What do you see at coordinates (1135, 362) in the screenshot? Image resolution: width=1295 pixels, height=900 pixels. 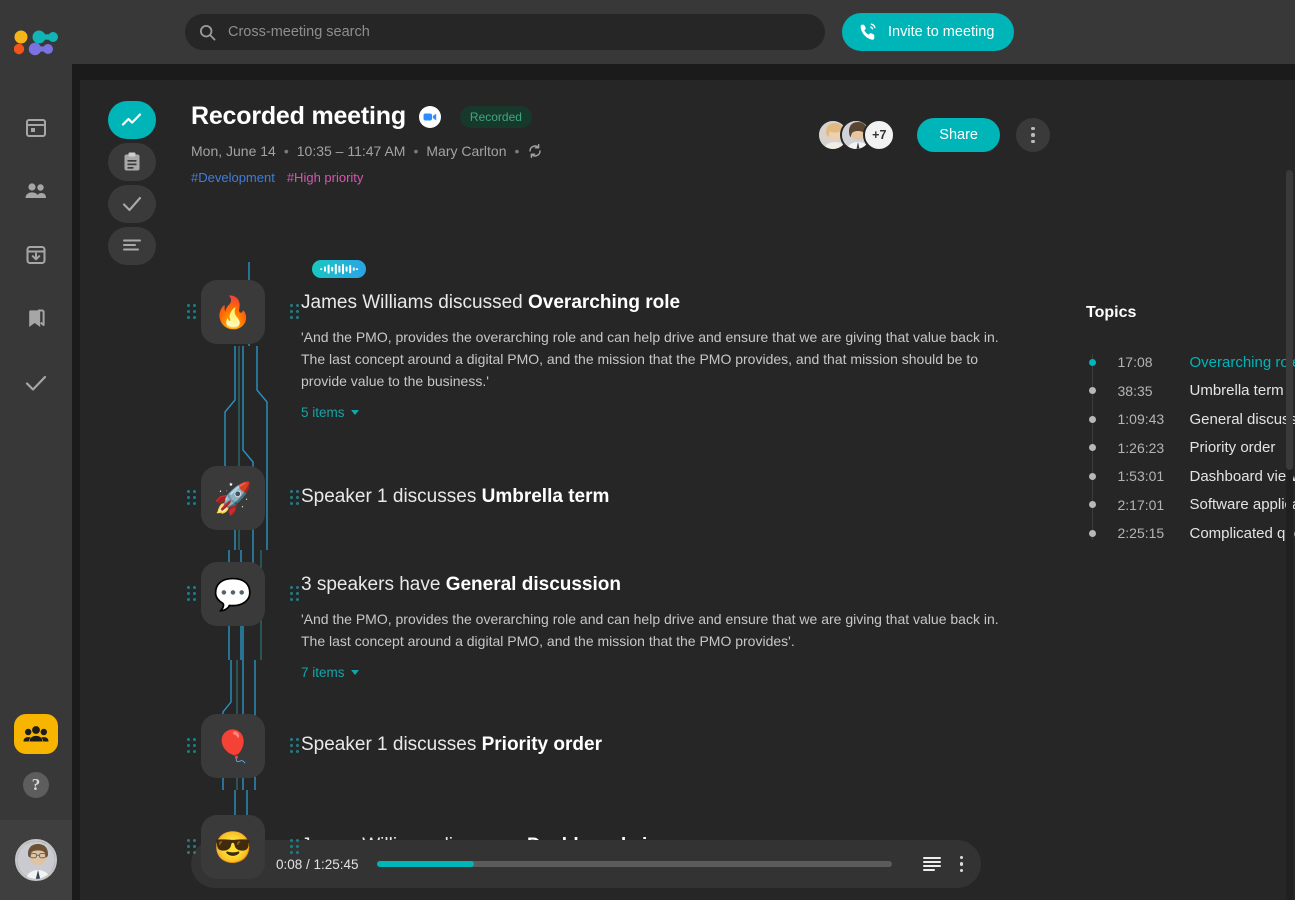 I see `topic-timestamp: 17:08` at bounding box center [1135, 362].